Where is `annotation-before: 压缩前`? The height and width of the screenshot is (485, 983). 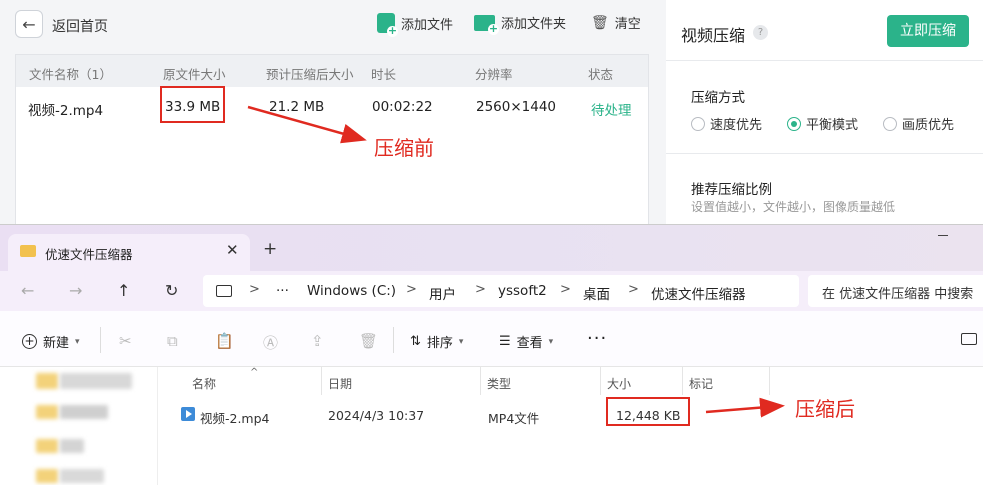
annotation-before: 压缩前 is located at coordinates (404, 148).